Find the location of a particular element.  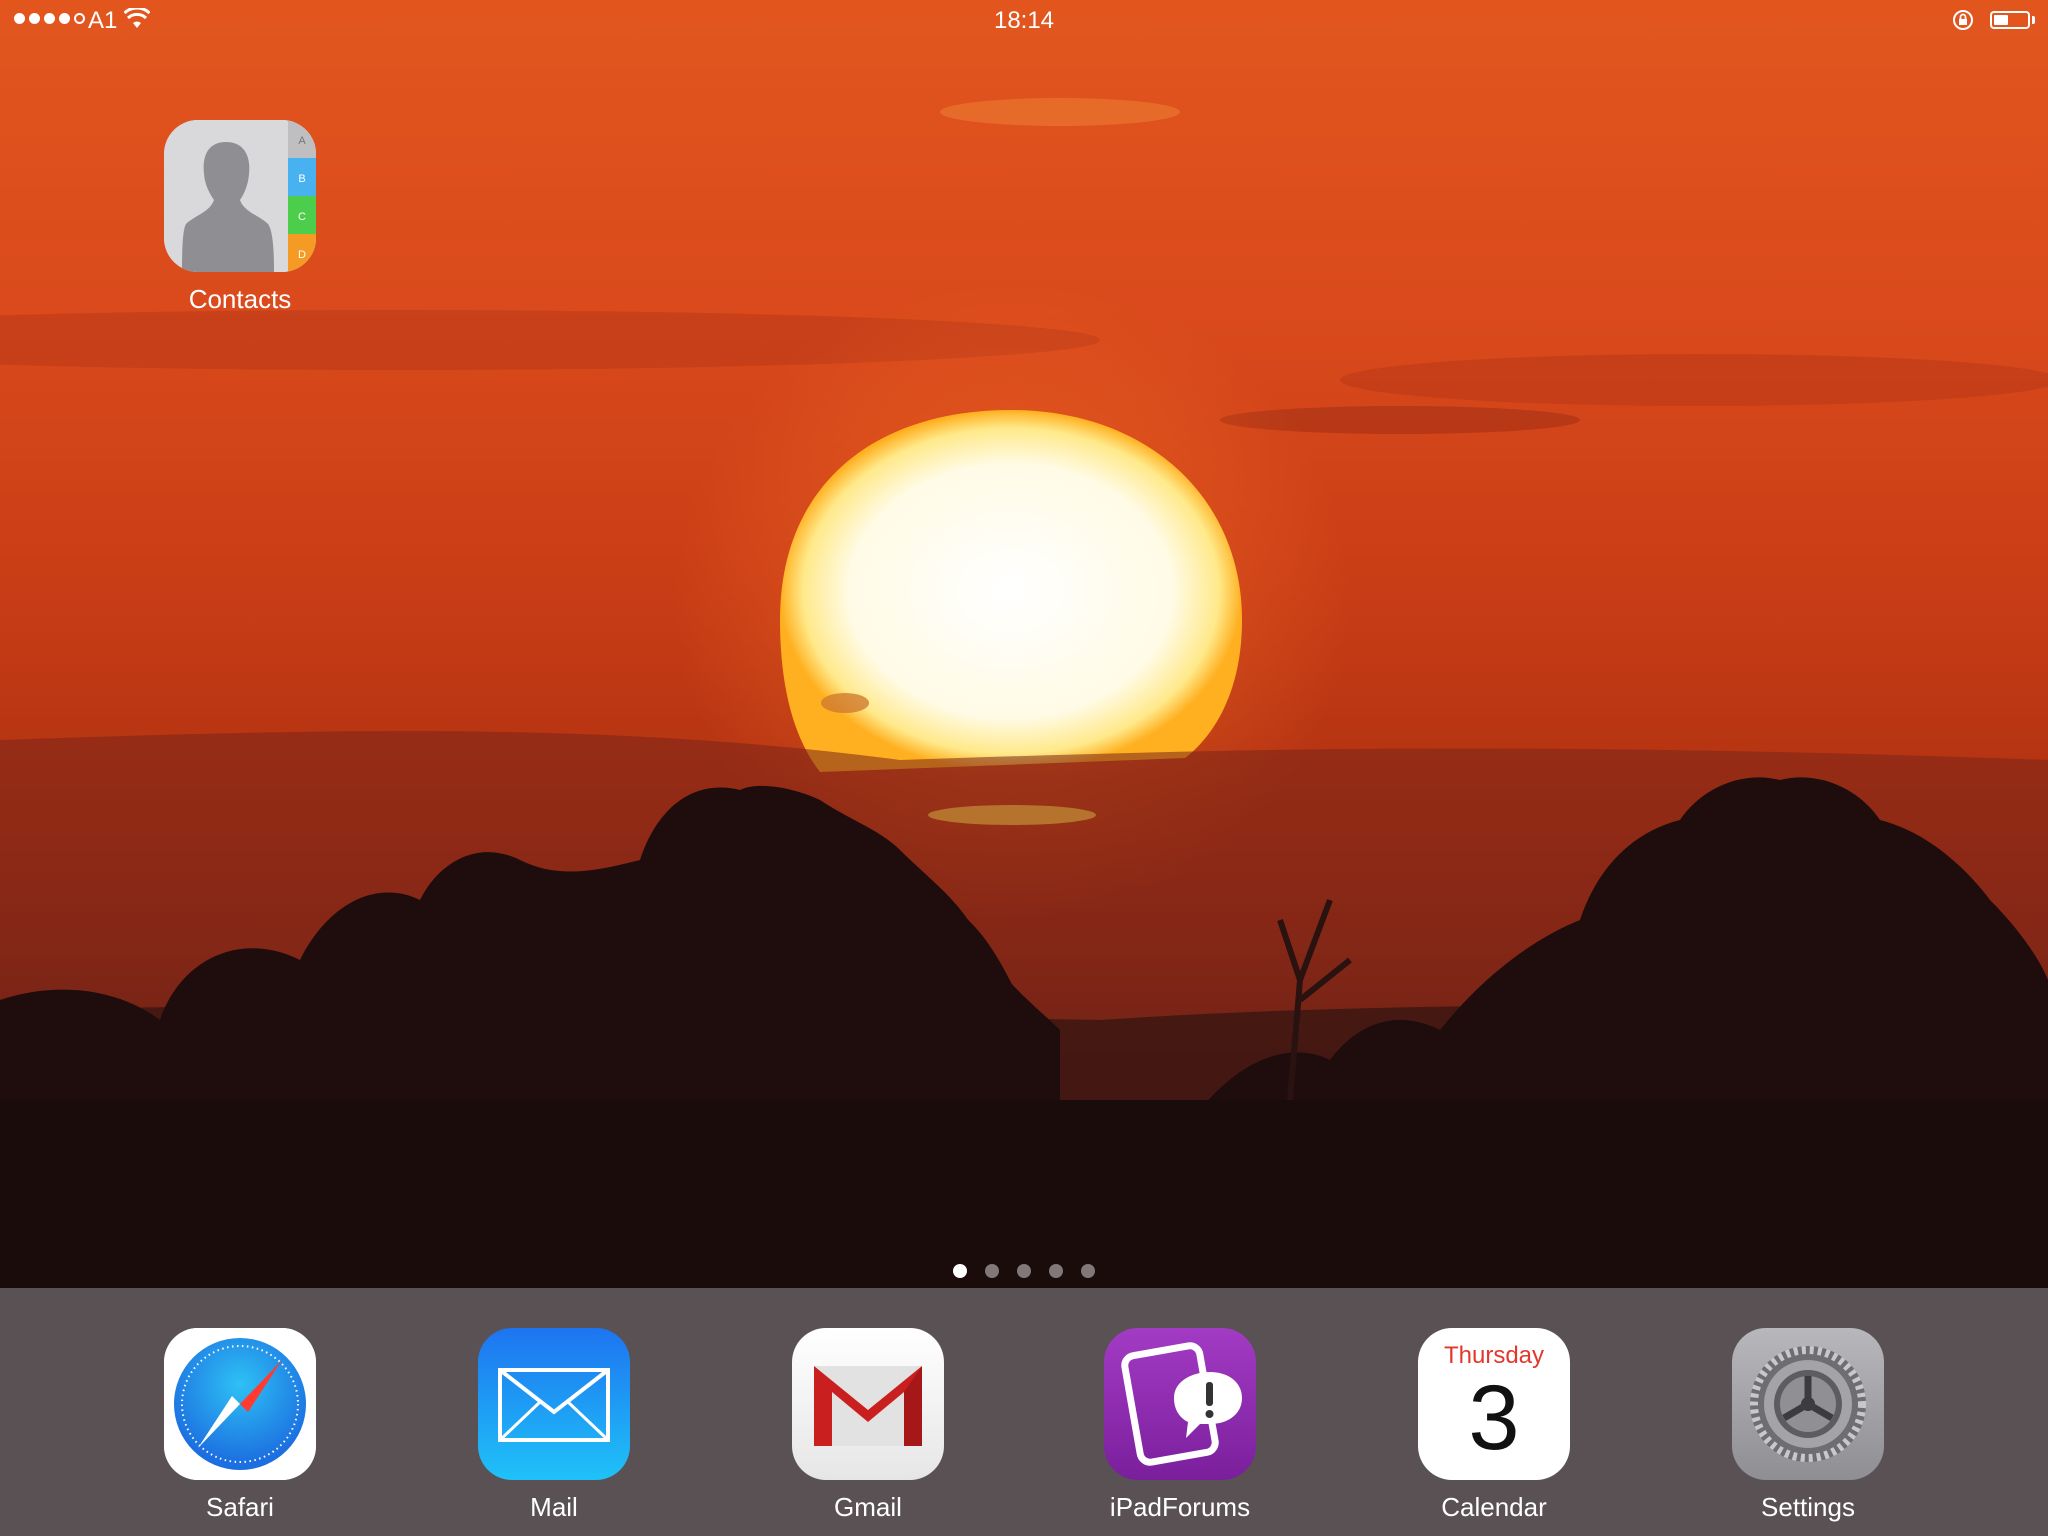

app-label: Calendar is located at coordinates (1494, 1507).